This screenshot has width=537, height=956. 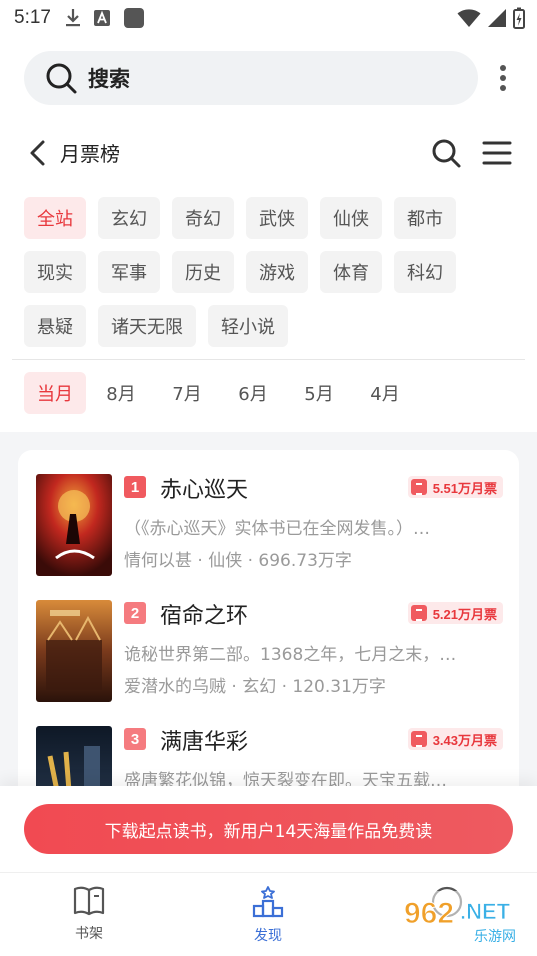 I want to click on category-chip: 科幻, so click(x=425, y=272).